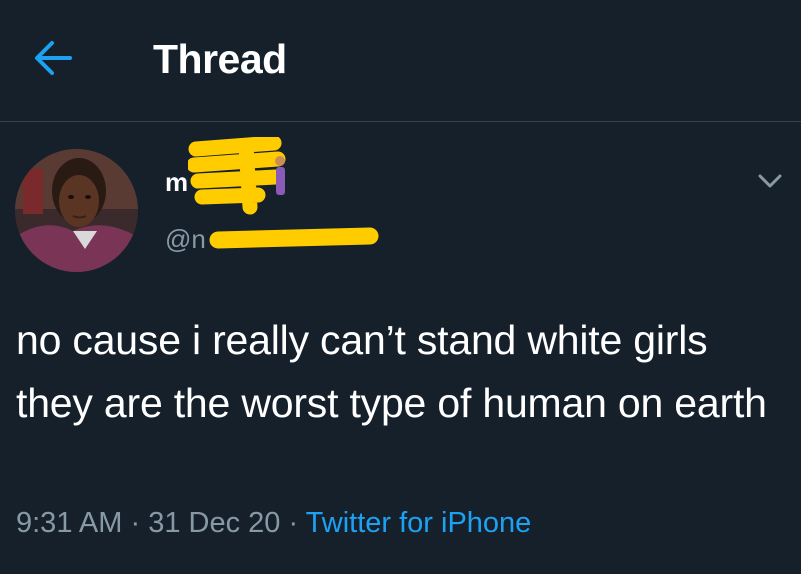 The width and height of the screenshot is (801, 574). What do you see at coordinates (176, 182) in the screenshot?
I see `author-display-name: m` at bounding box center [176, 182].